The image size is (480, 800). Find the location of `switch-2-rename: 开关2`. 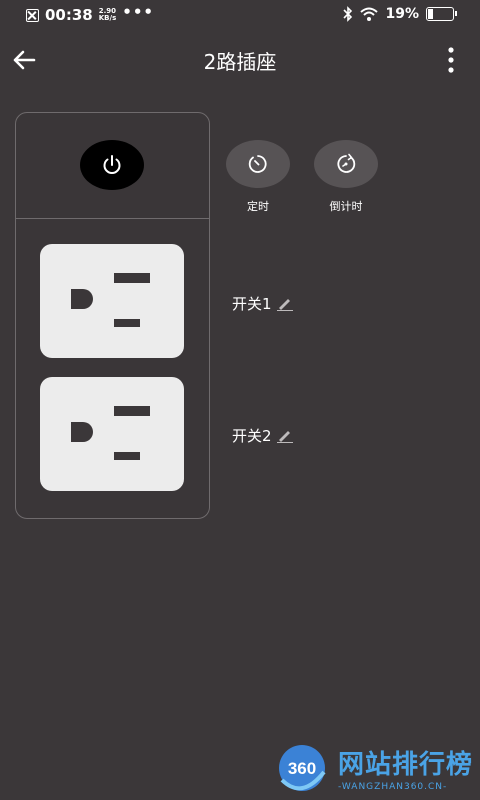

switch-2-rename: 开关2 is located at coordinates (263, 435).